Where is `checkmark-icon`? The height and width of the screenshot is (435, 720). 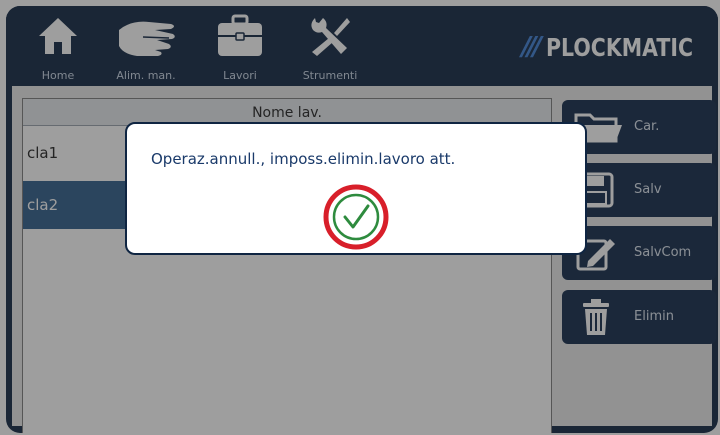
checkmark-icon is located at coordinates (356, 217).